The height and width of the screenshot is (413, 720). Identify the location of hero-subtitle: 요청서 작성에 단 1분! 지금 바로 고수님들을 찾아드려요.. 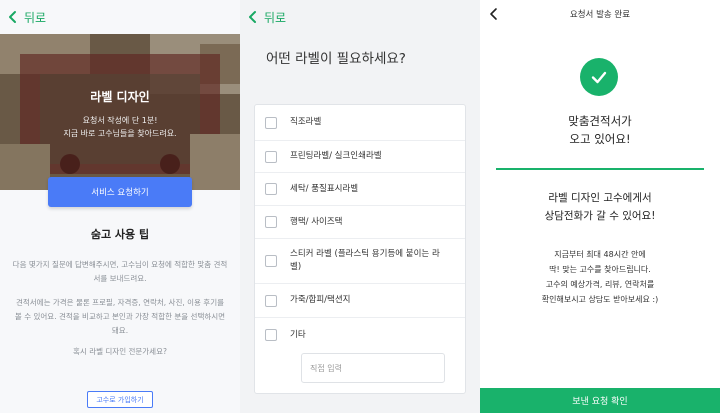
(120, 127).